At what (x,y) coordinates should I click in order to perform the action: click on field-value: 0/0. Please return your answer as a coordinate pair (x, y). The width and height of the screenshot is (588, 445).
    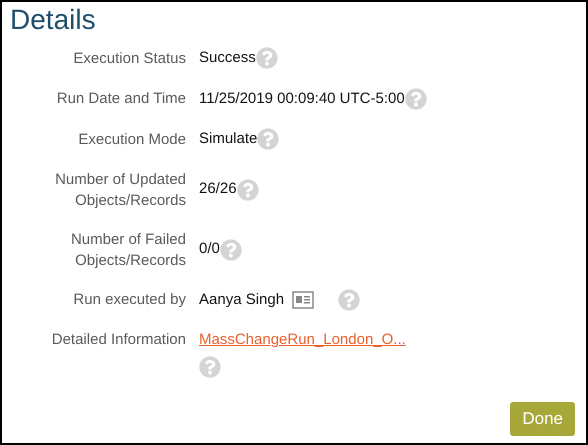
    Looking at the image, I should click on (209, 249).